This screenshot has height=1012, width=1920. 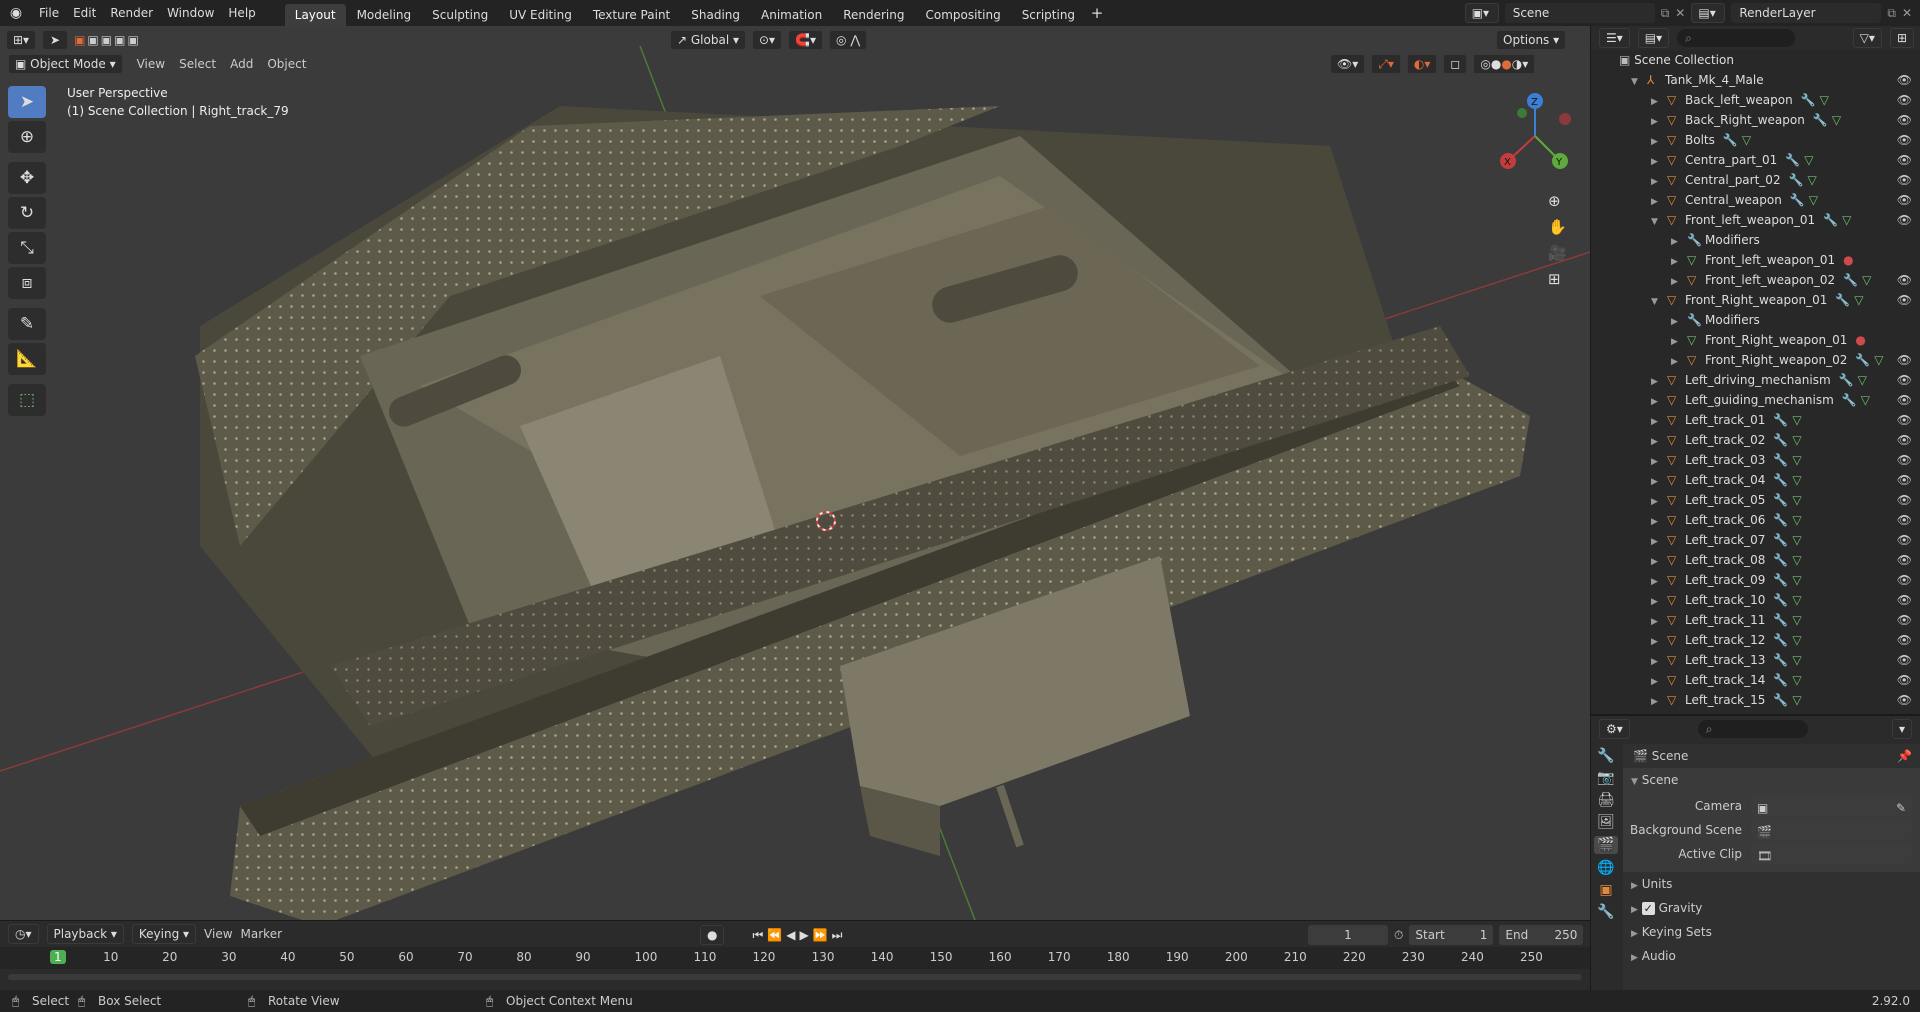 What do you see at coordinates (1614, 38) in the screenshot?
I see `outliner-editor-type-icon: ☰▾` at bounding box center [1614, 38].